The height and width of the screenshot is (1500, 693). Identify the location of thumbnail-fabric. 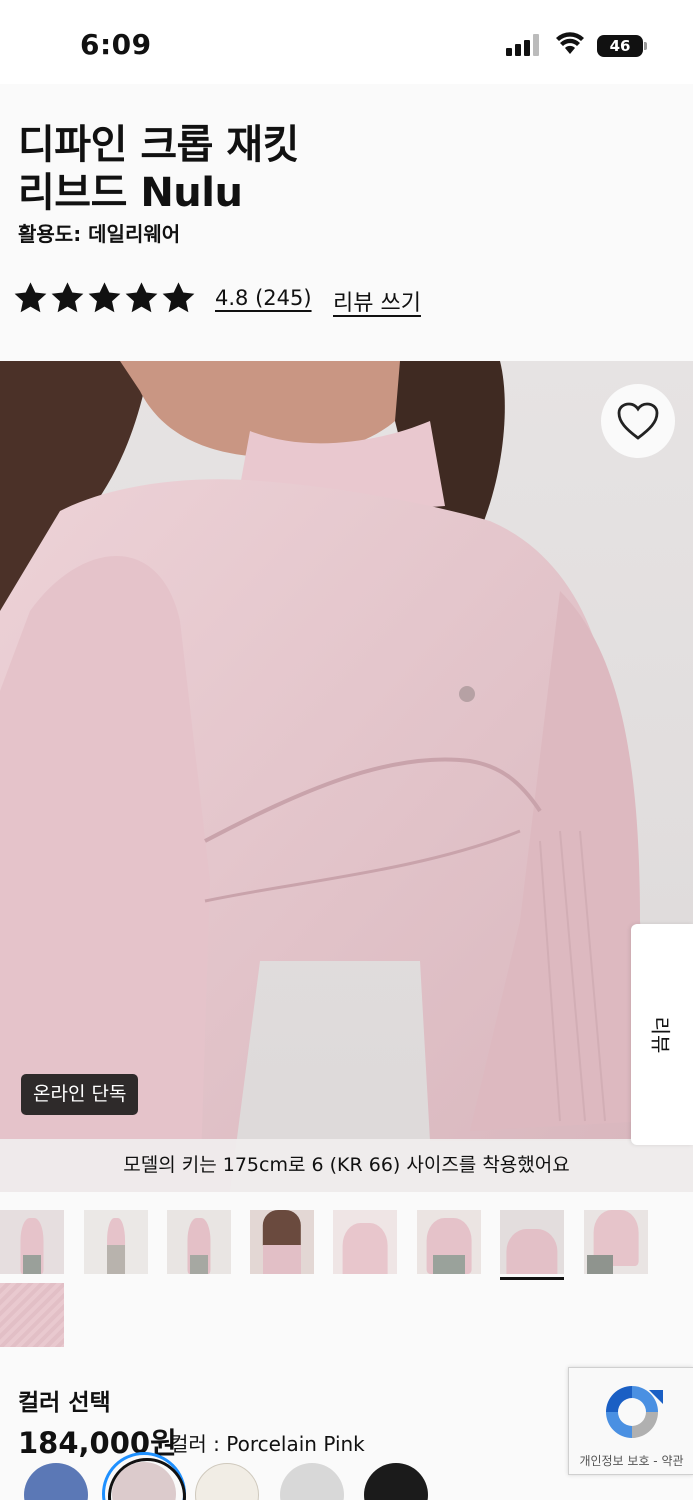
(32, 1315).